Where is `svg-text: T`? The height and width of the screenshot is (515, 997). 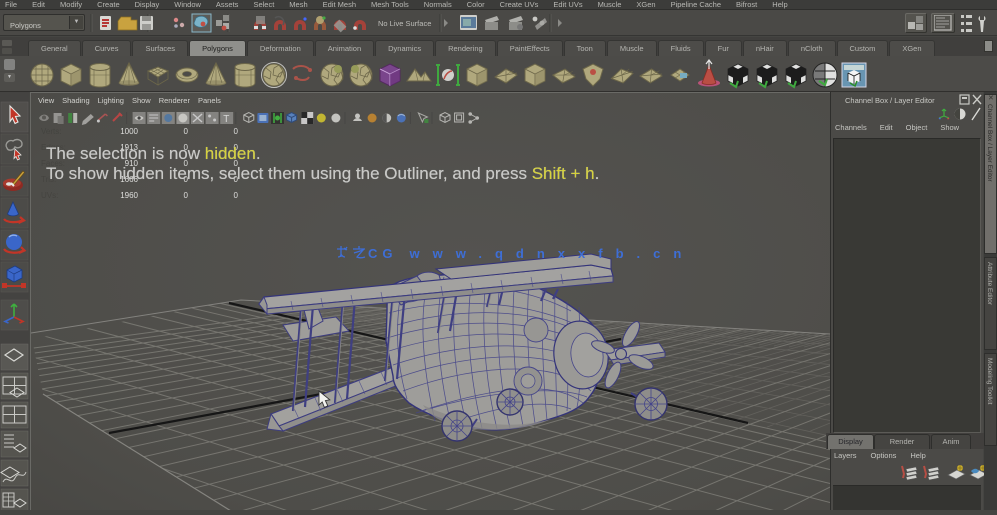
svg-text: T is located at coordinates (226, 119).